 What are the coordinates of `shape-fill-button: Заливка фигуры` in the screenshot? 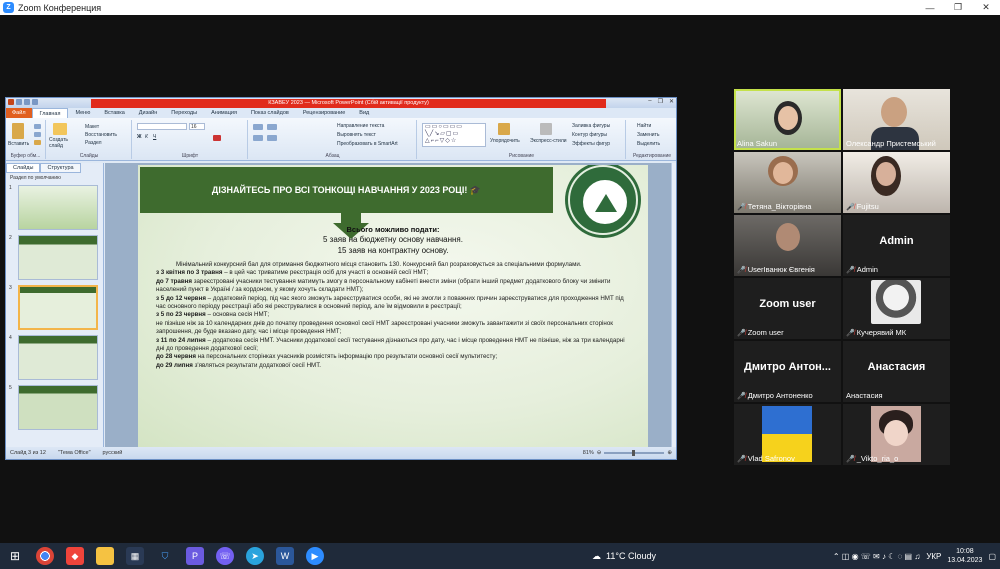 It's located at (591, 126).